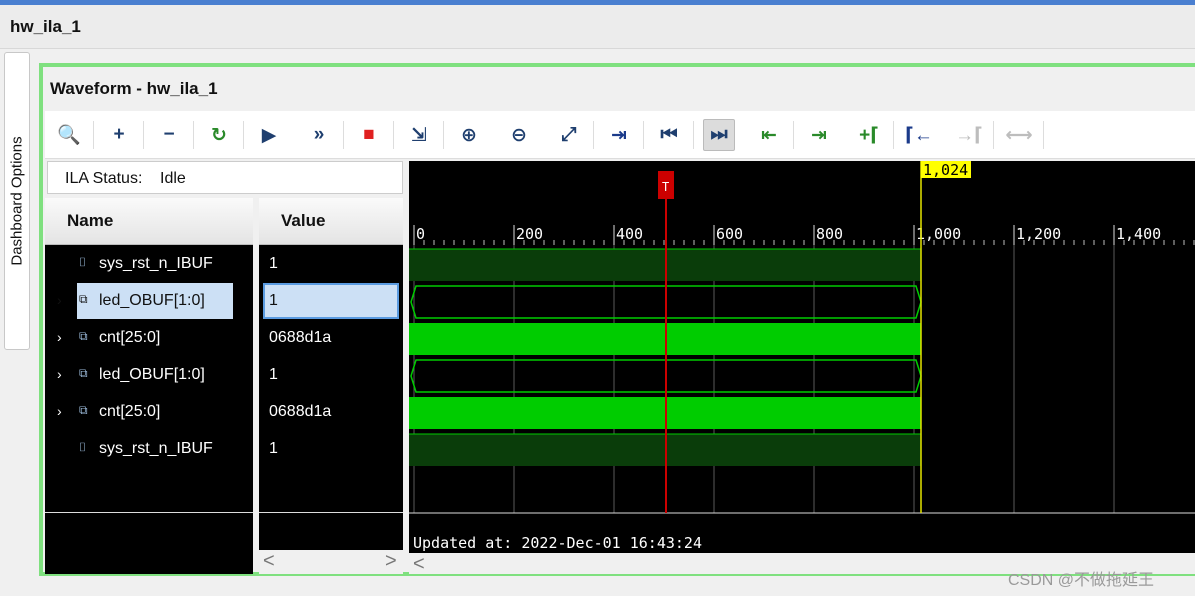 This screenshot has height=596, width=1195. I want to click on name-column-header: Name, so click(149, 221).